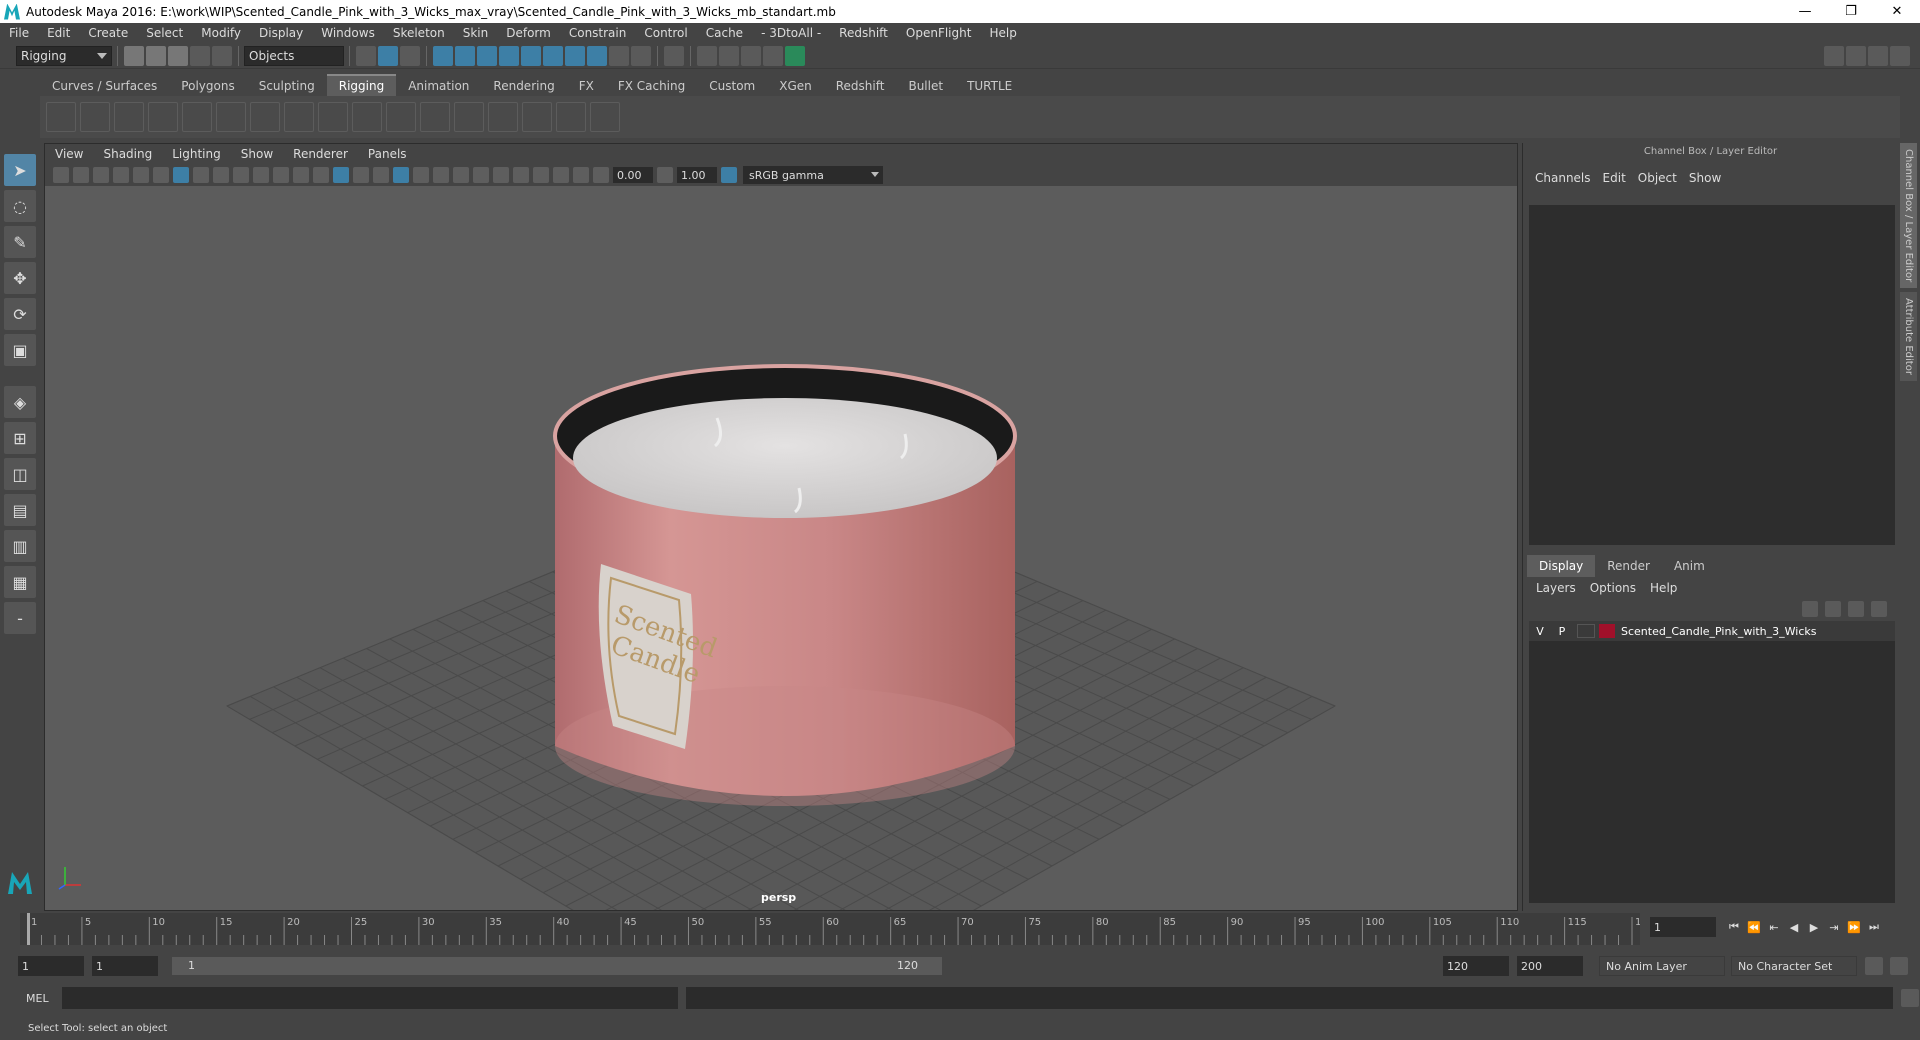  What do you see at coordinates (1734, 927) in the screenshot?
I see `go-to-start-icon: ⏮` at bounding box center [1734, 927].